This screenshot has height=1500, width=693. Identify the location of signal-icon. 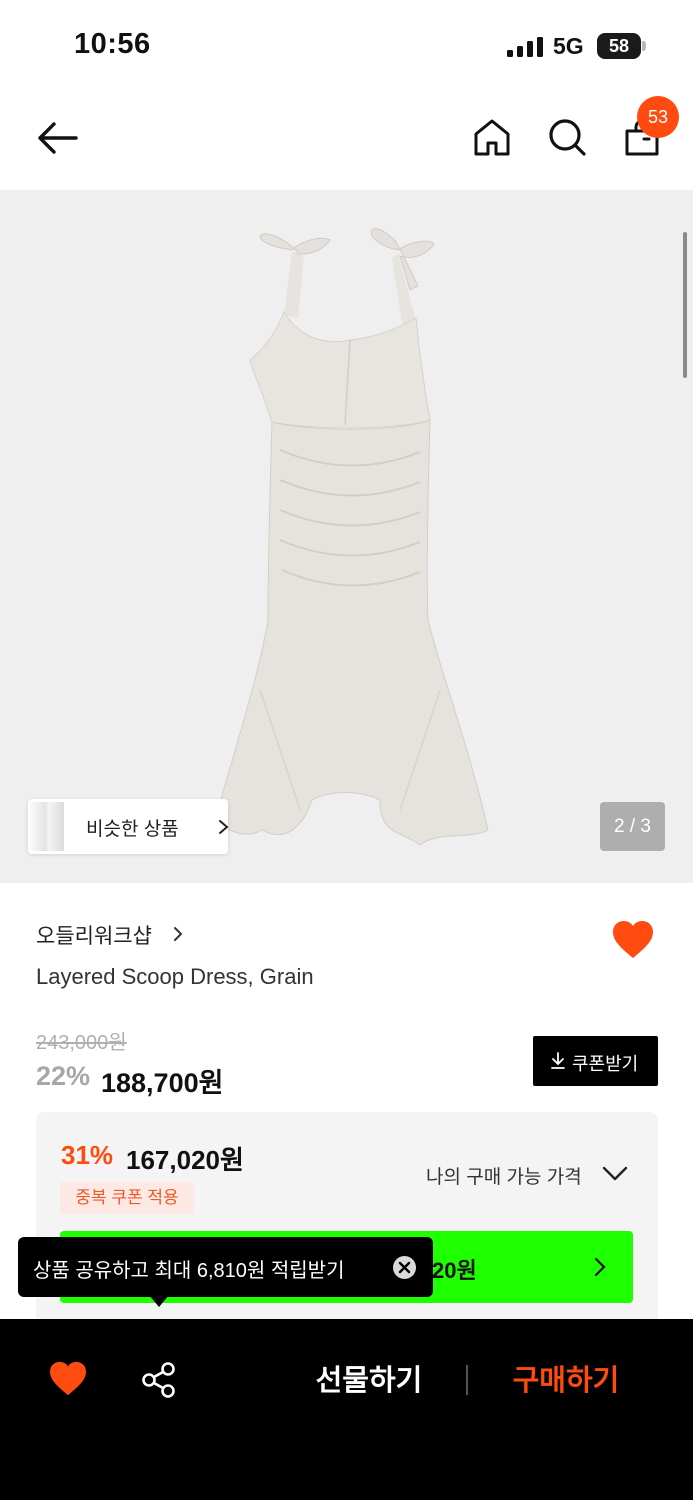
(525, 47).